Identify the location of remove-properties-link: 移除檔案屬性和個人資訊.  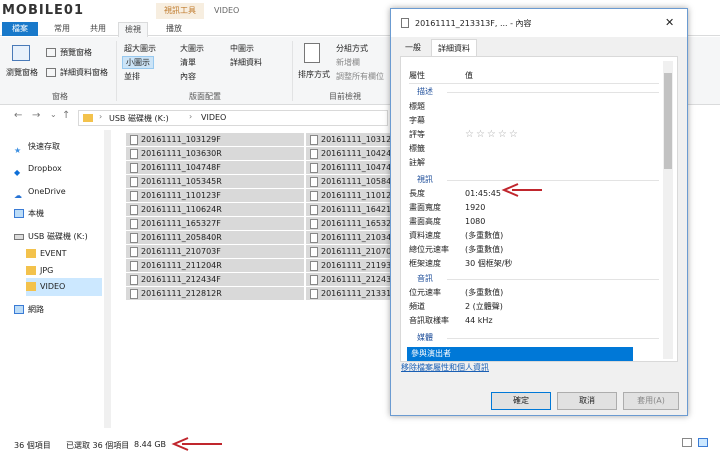
(445, 367).